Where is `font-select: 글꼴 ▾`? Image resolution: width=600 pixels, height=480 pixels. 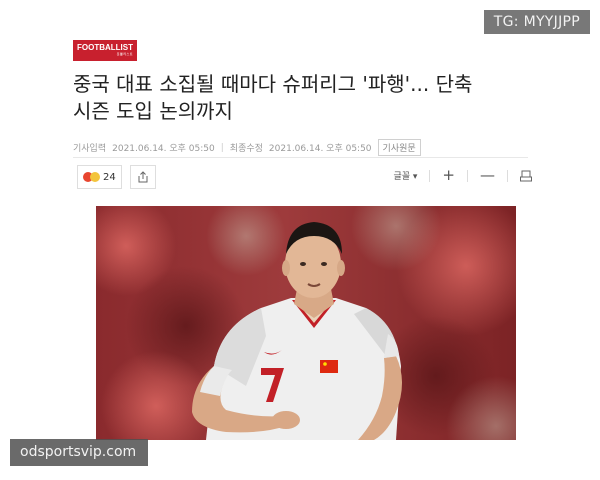 font-select: 글꼴 ▾ is located at coordinates (405, 175).